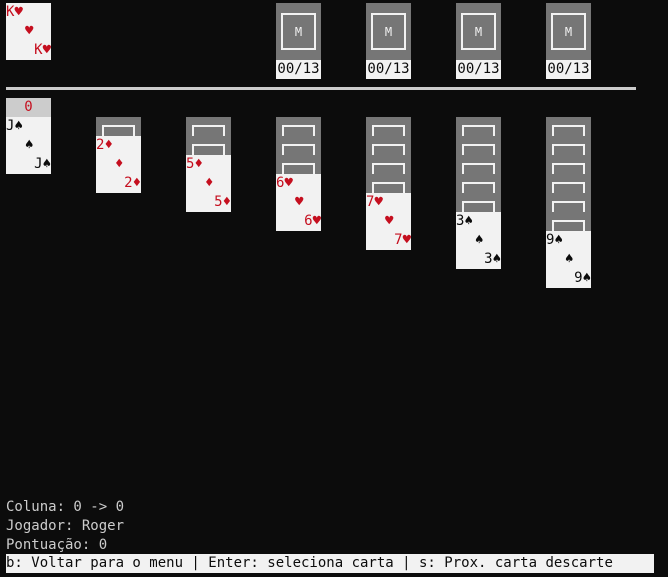  I want to click on tableau-card-col-2: 5♦ ♦ 5♦, so click(208, 183).